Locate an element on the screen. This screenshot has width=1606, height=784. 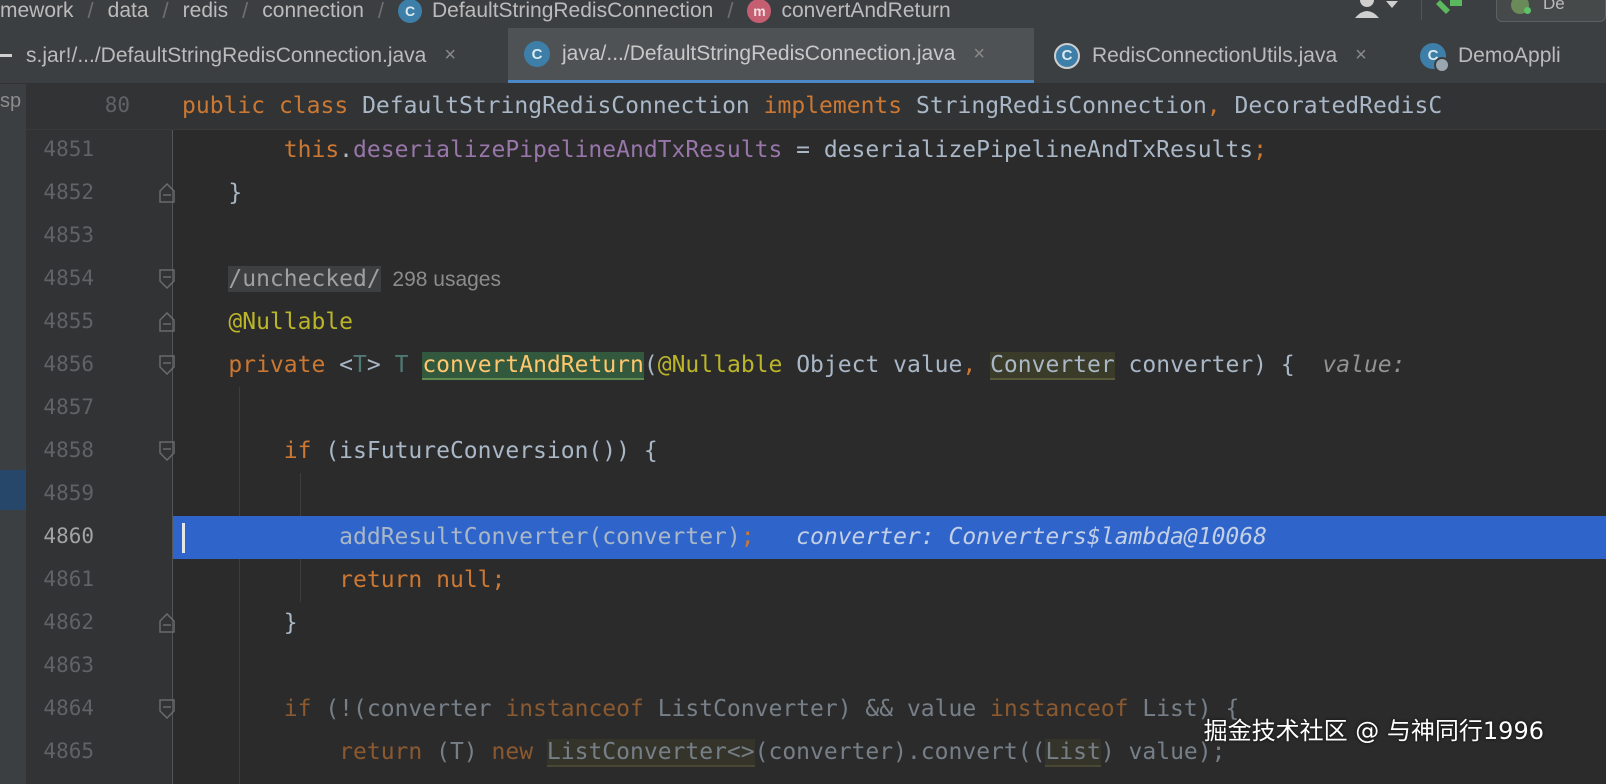
hammer-icon is located at coordinates (1451, 8).